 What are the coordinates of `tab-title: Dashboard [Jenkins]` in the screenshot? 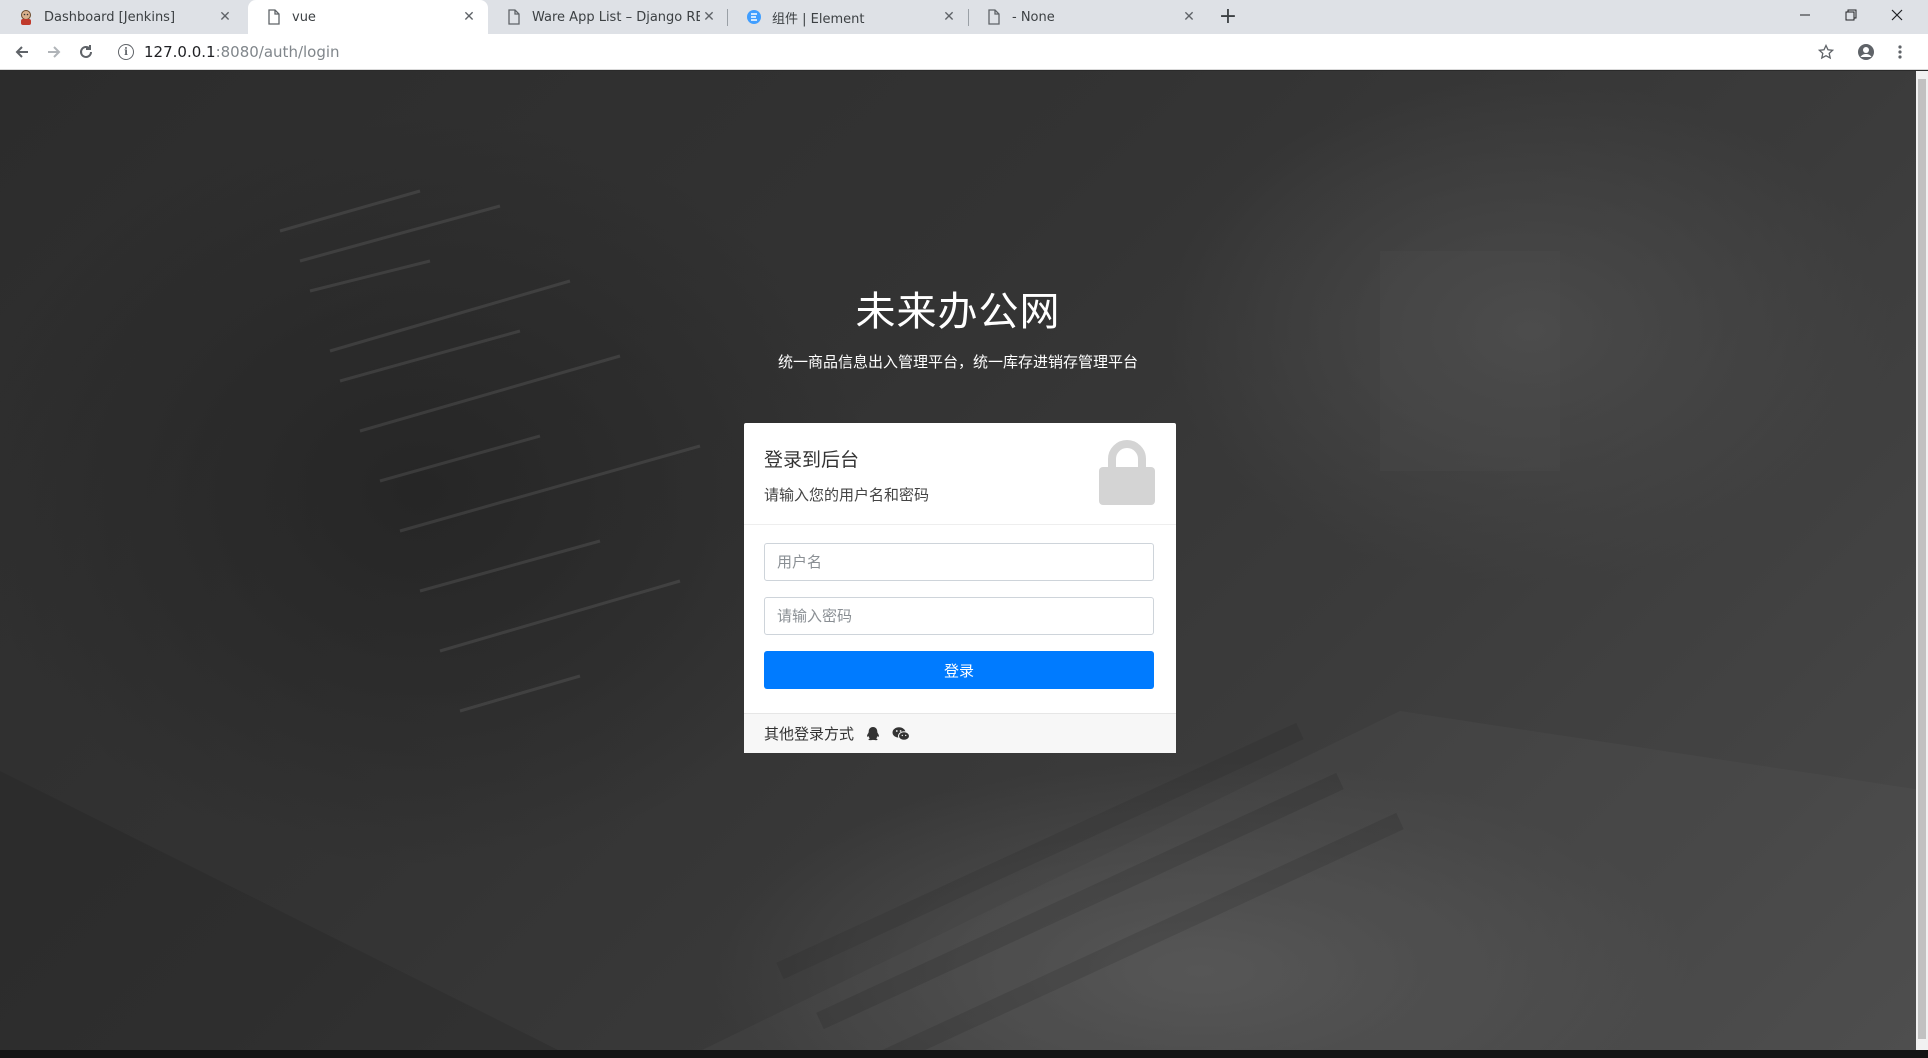 It's located at (110, 17).